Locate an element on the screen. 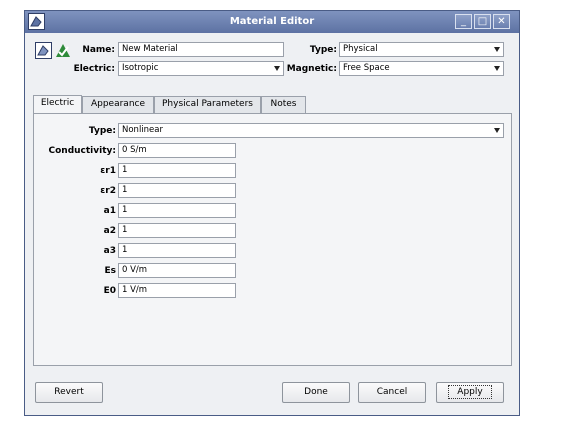  close-button: ✕ is located at coordinates (501, 21).